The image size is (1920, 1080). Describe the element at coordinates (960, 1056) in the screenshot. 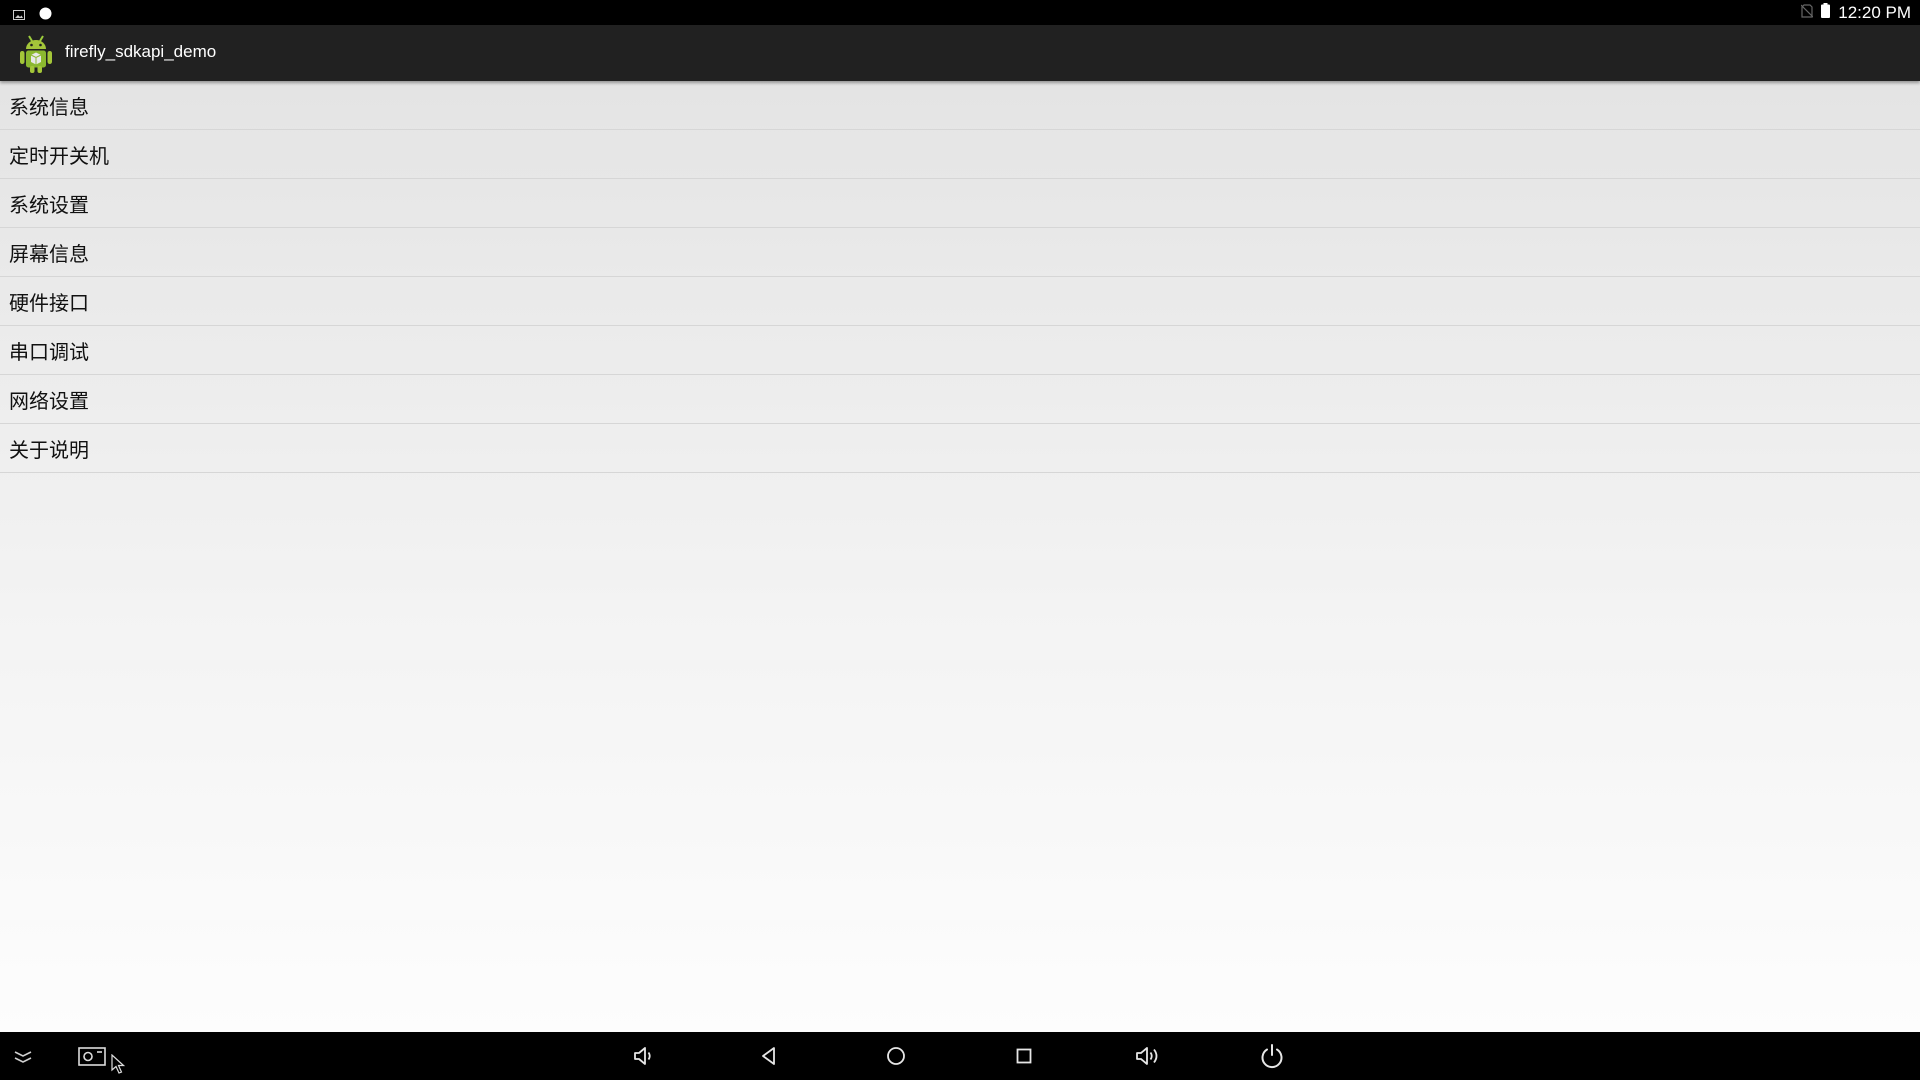

I see `navigation-bar` at that location.